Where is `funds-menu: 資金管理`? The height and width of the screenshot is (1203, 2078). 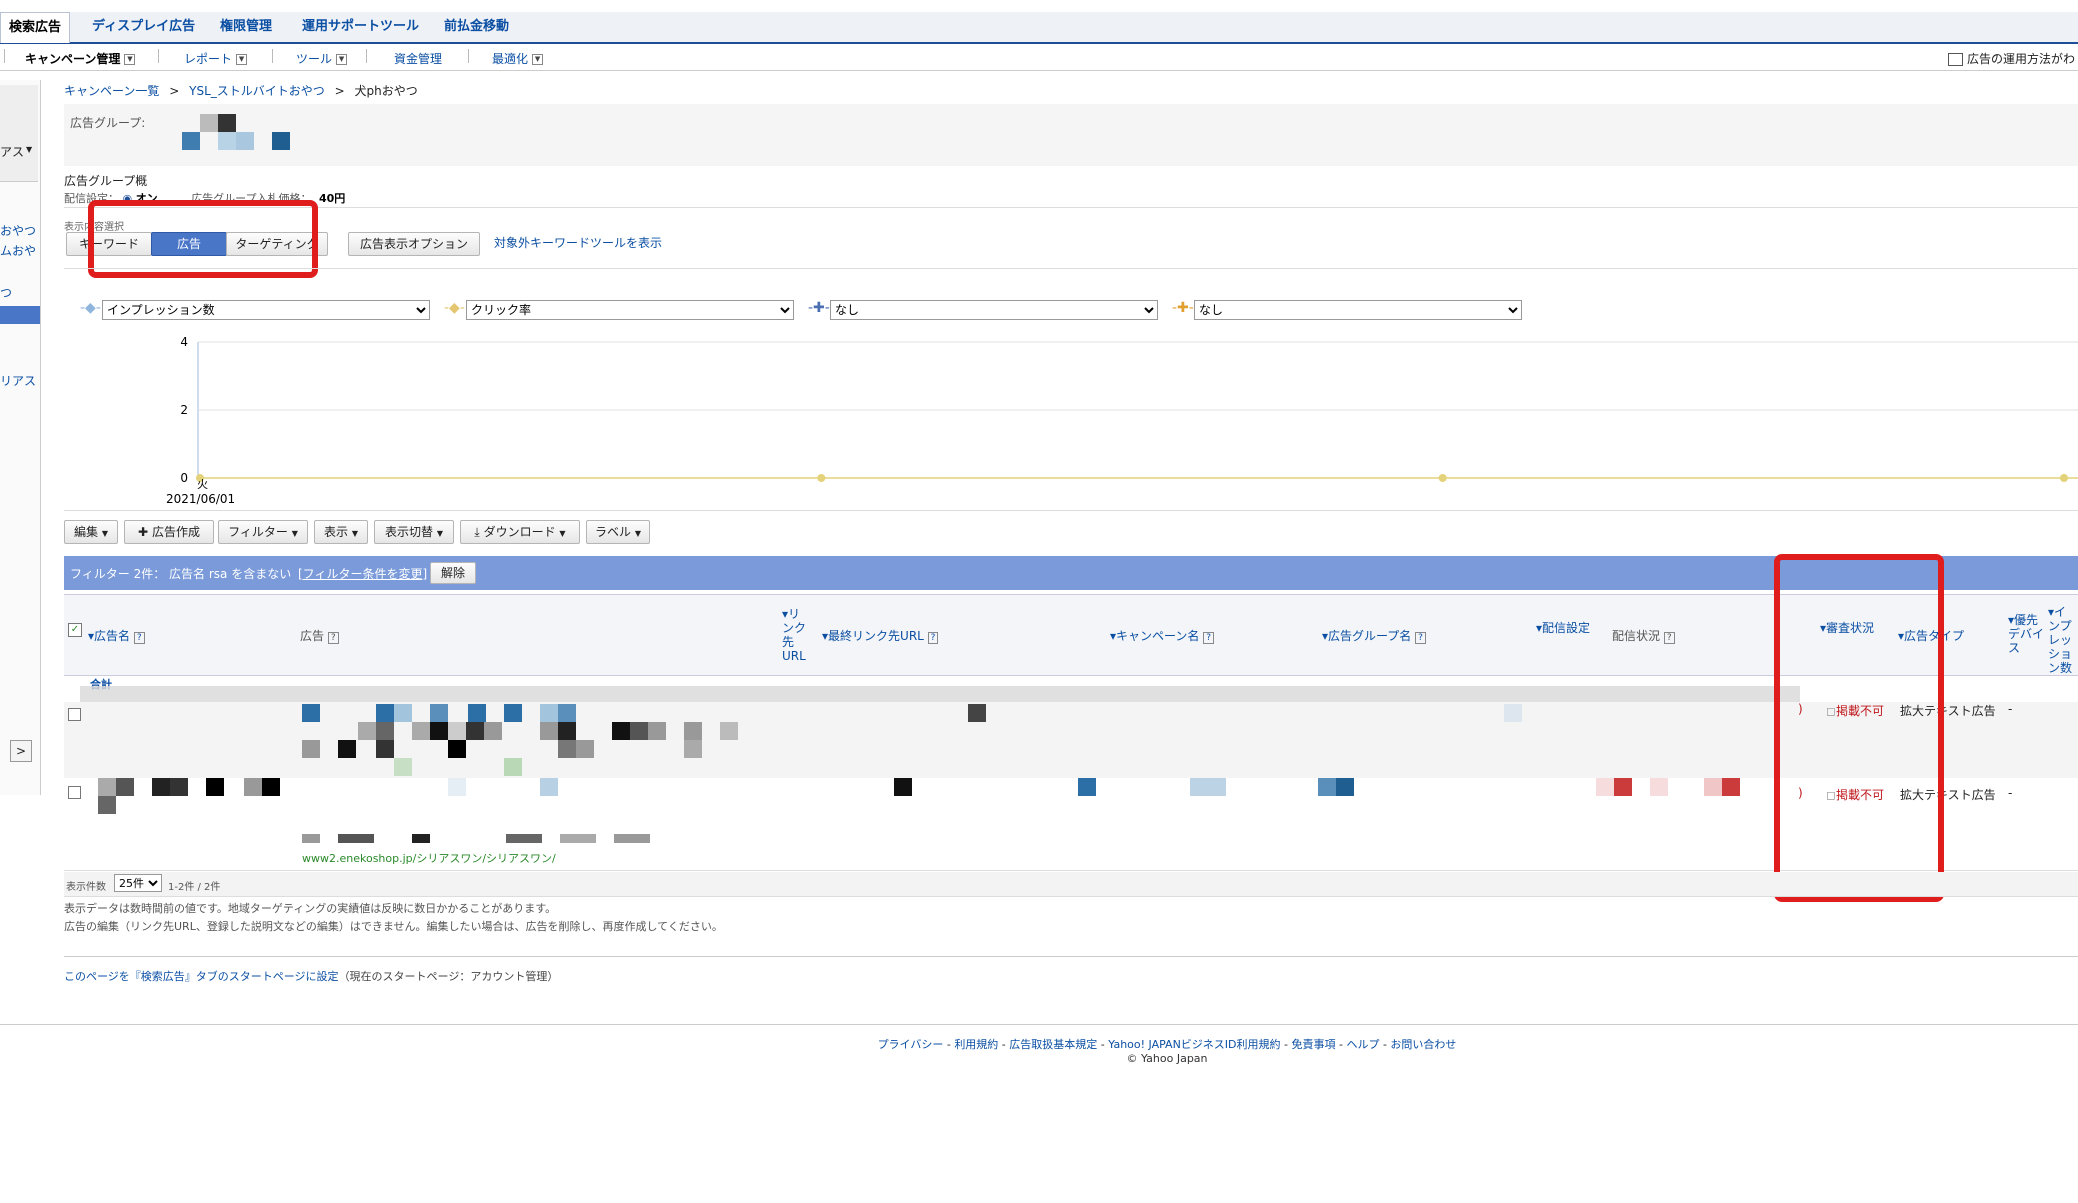
funds-menu: 資金管理 is located at coordinates (418, 58).